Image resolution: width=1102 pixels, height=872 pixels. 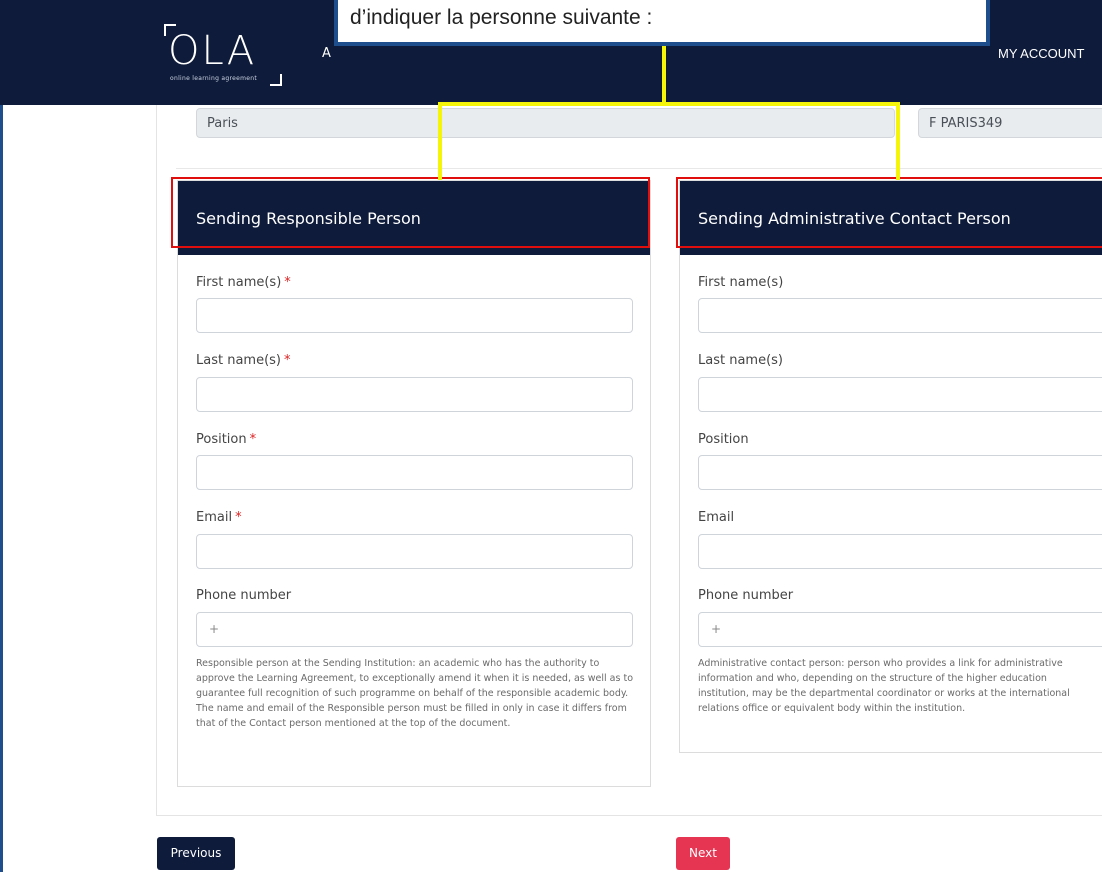 I want to click on resp-email-input, so click(x=414, y=551).